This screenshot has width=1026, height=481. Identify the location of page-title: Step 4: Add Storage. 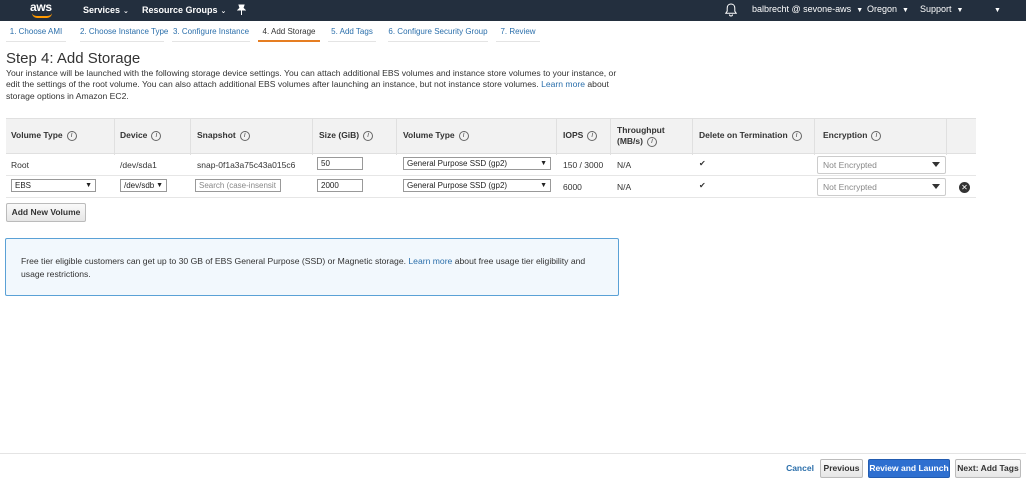
(73, 58).